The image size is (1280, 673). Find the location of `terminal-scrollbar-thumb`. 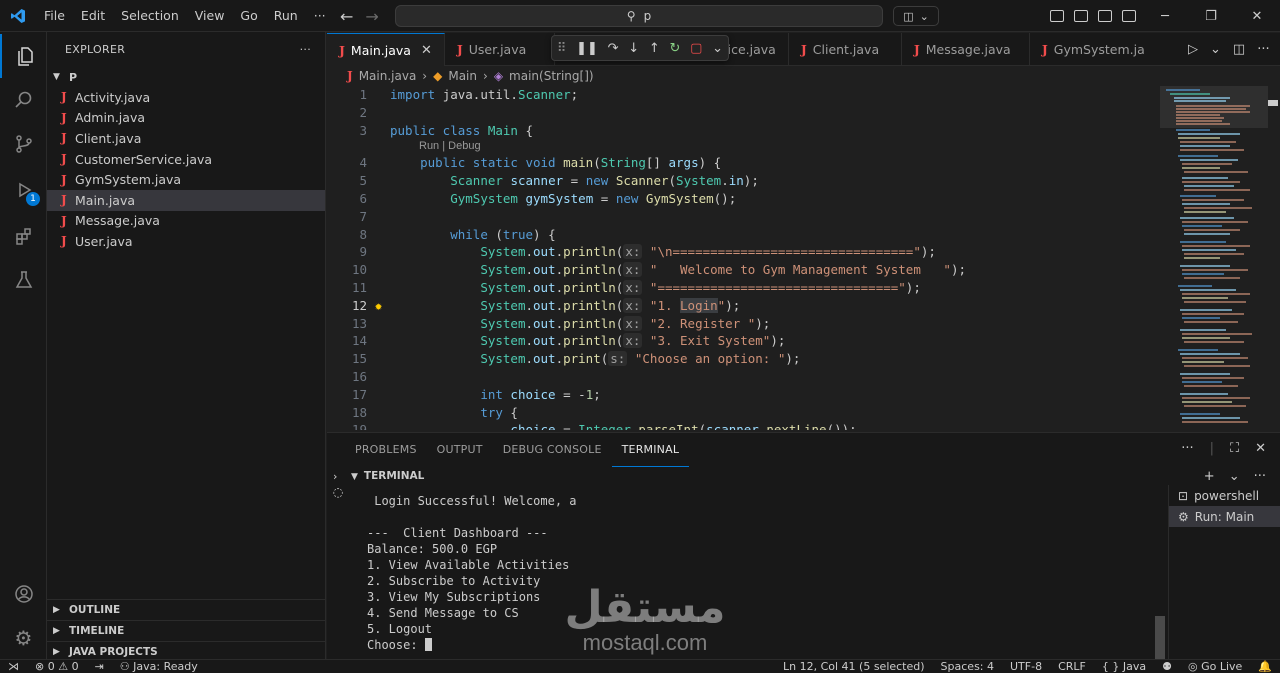

terminal-scrollbar-thumb is located at coordinates (1160, 638).